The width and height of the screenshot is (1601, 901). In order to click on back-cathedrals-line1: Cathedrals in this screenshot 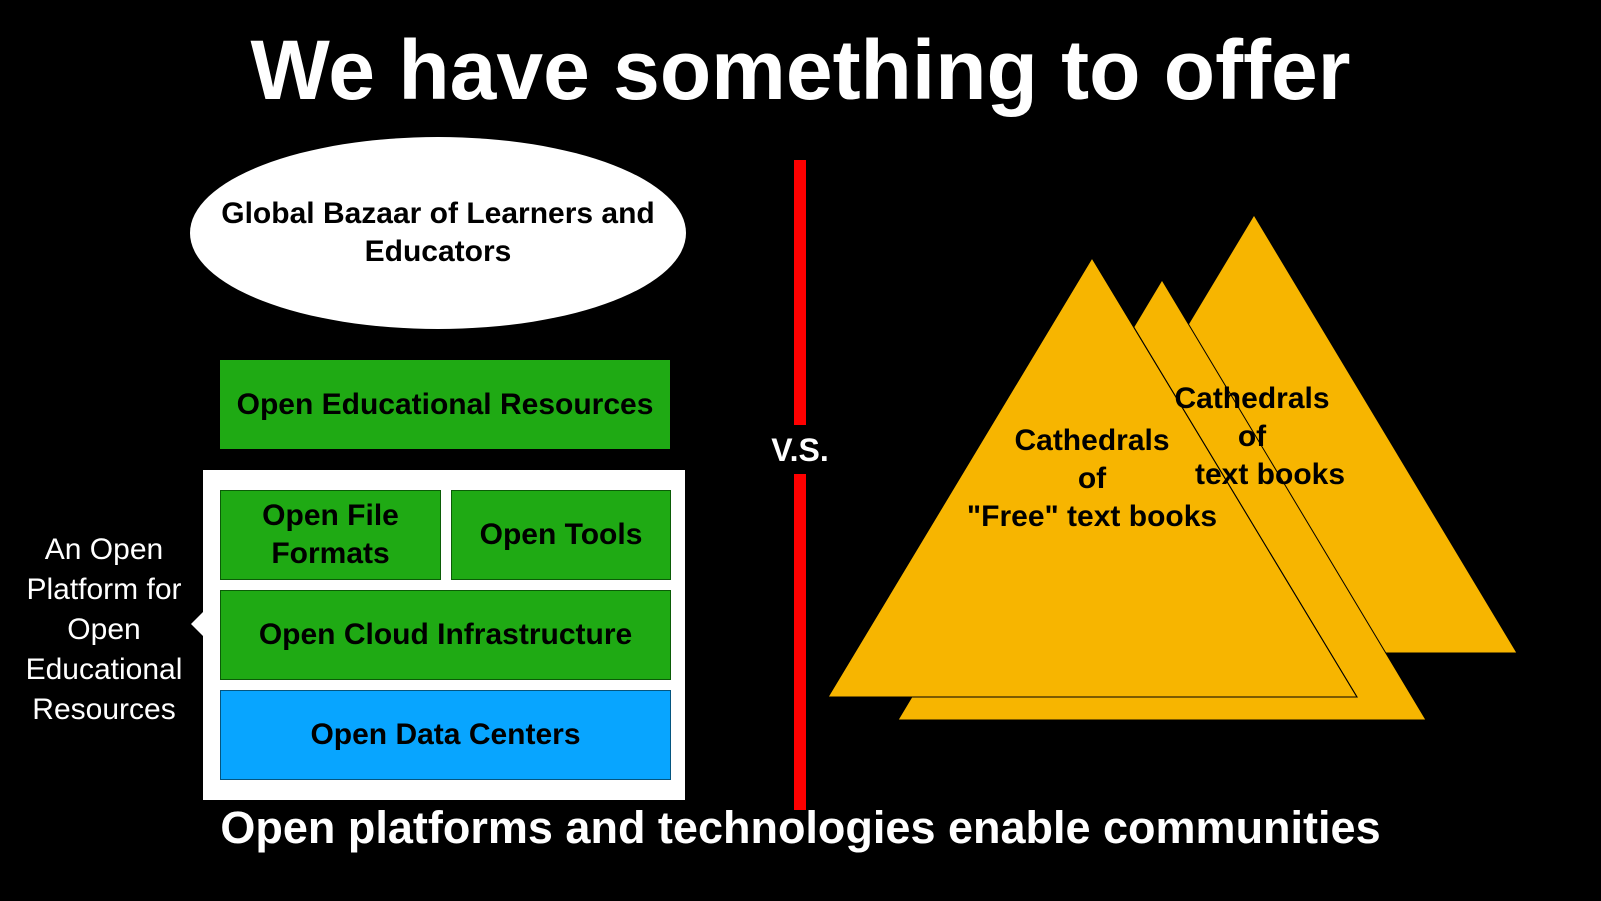, I will do `click(1251, 398)`.